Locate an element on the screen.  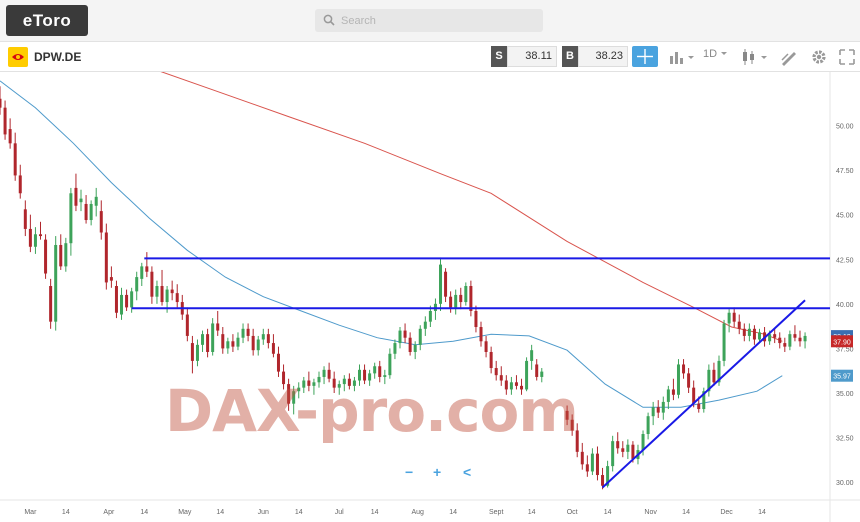
buy-price: 38.23 is located at coordinates (603, 56).